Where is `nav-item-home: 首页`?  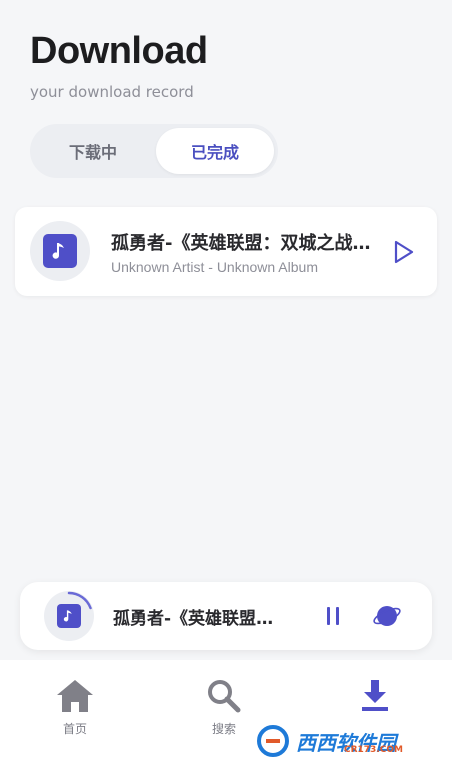 nav-item-home: 首页 is located at coordinates (75, 707).